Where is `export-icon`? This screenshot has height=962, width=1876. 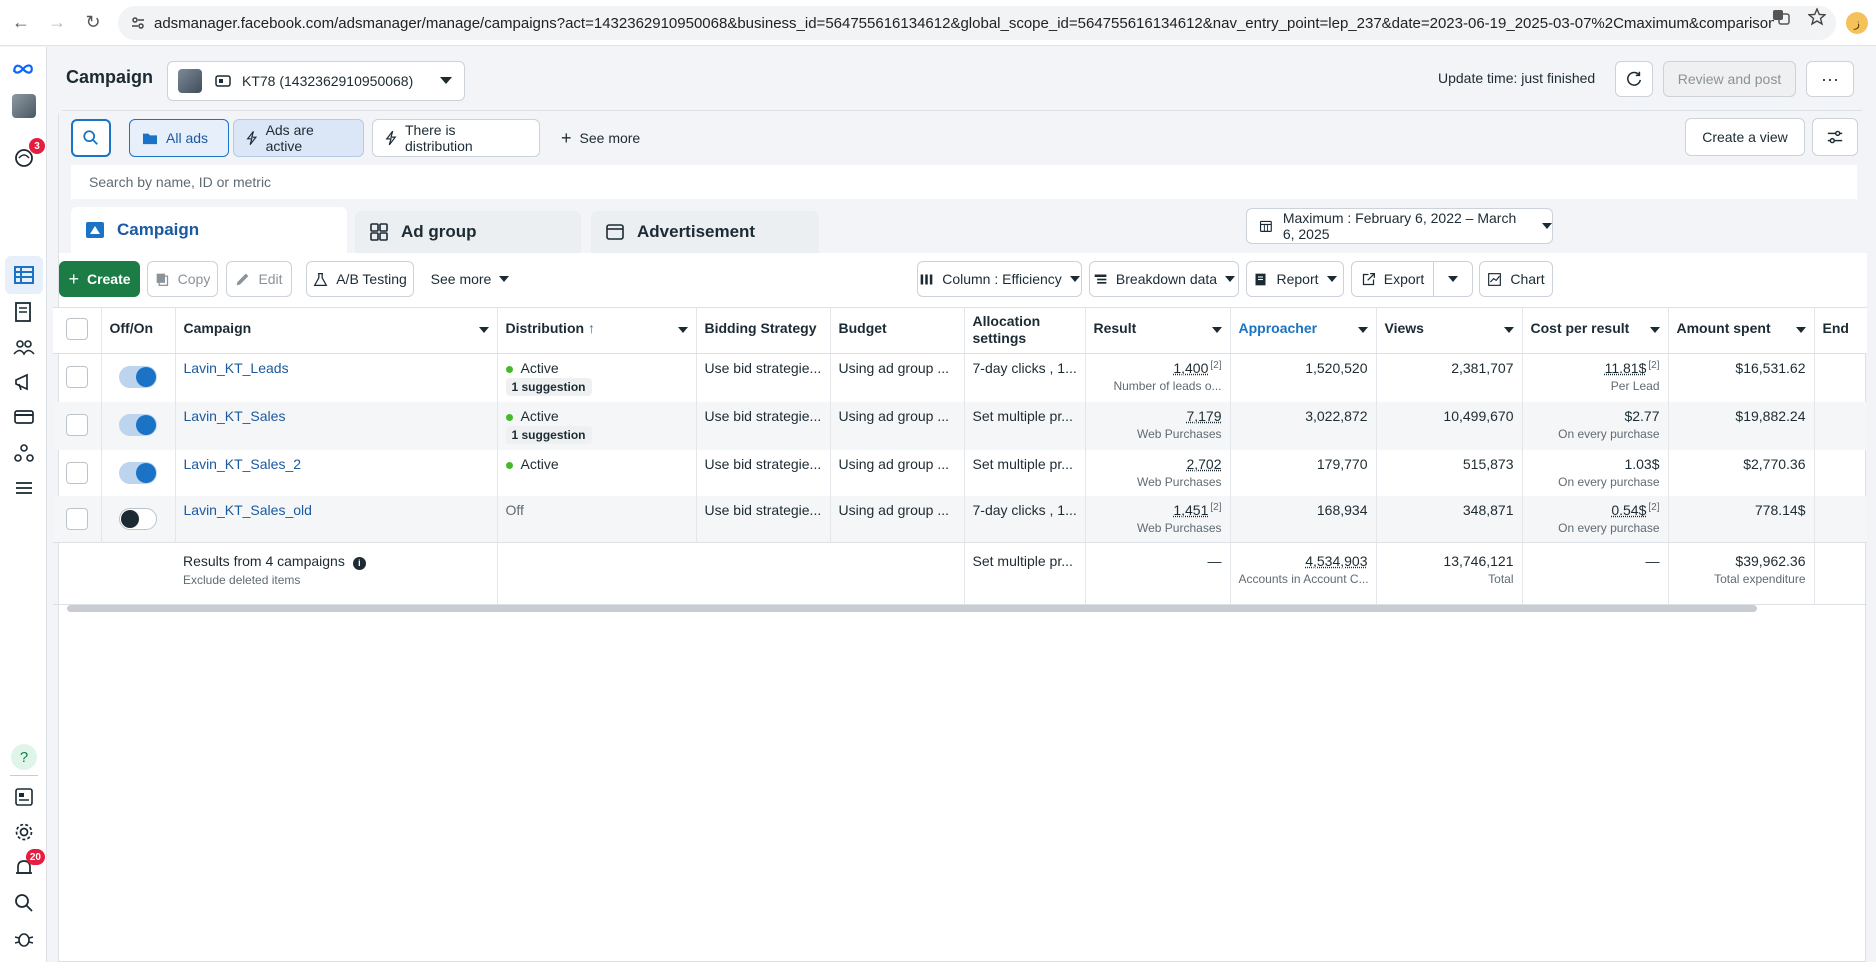
export-icon is located at coordinates (1368, 278).